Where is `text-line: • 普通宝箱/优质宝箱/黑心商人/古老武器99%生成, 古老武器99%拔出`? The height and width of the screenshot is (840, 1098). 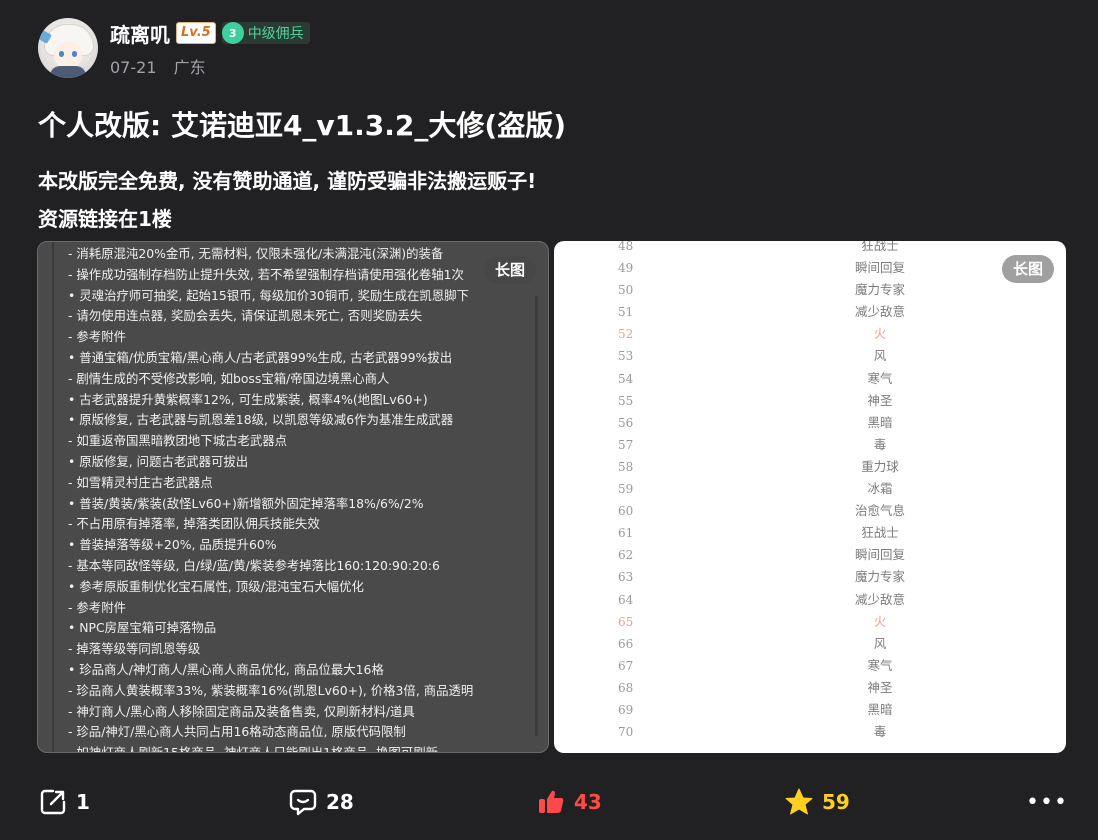 text-line: • 普通宝箱/优质宝箱/黑心商人/古老武器99%生成, 古老武器99%拔出 is located at coordinates (260, 357).